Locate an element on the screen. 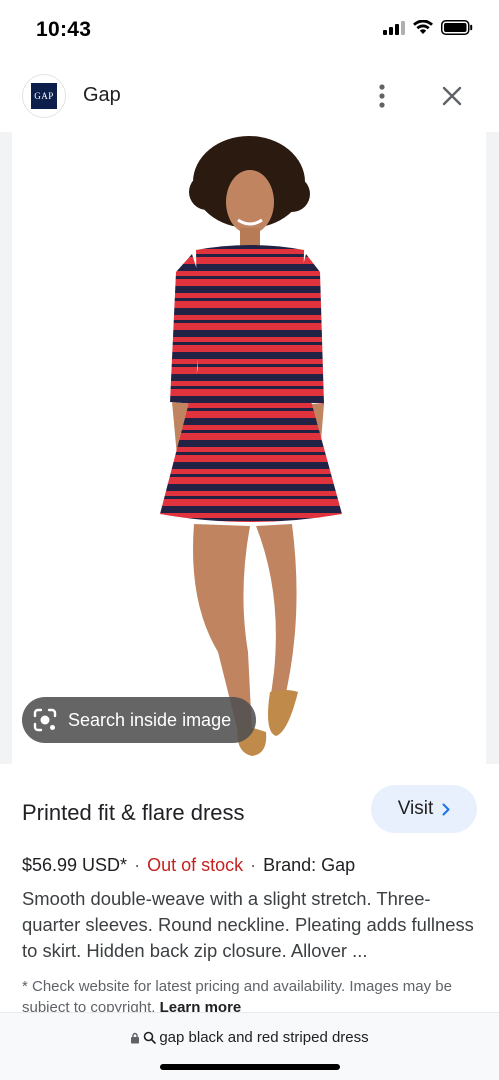 The height and width of the screenshot is (1080, 499). product-brand: Brand: Gap is located at coordinates (309, 865).